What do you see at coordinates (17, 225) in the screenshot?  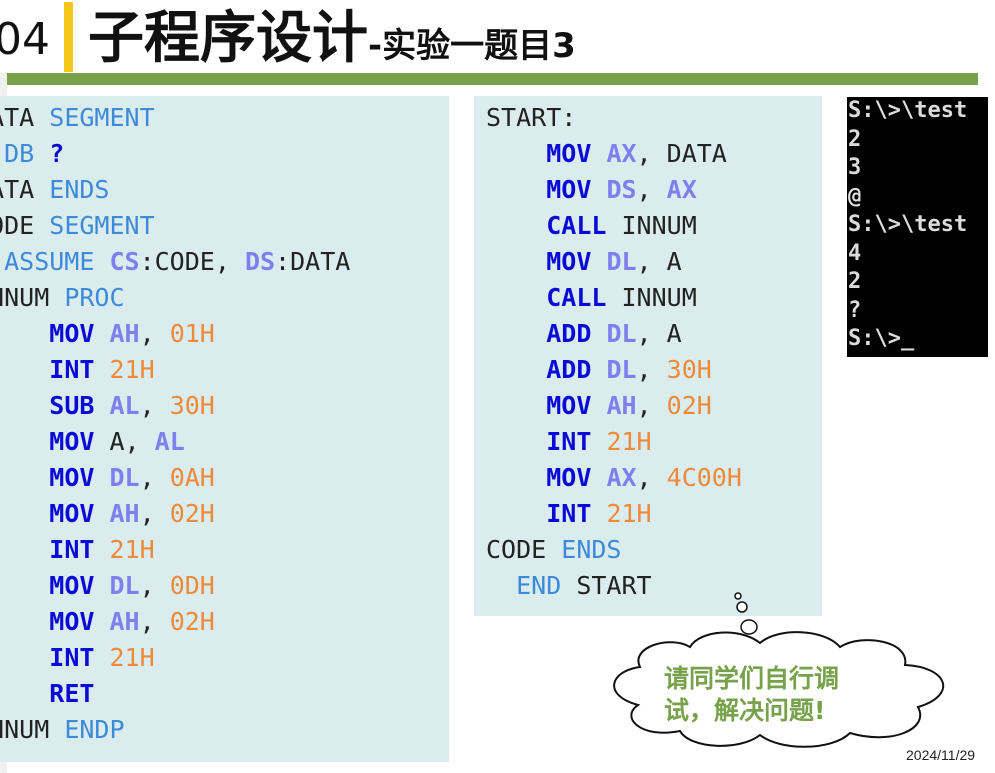 I see `code-token: CODE` at bounding box center [17, 225].